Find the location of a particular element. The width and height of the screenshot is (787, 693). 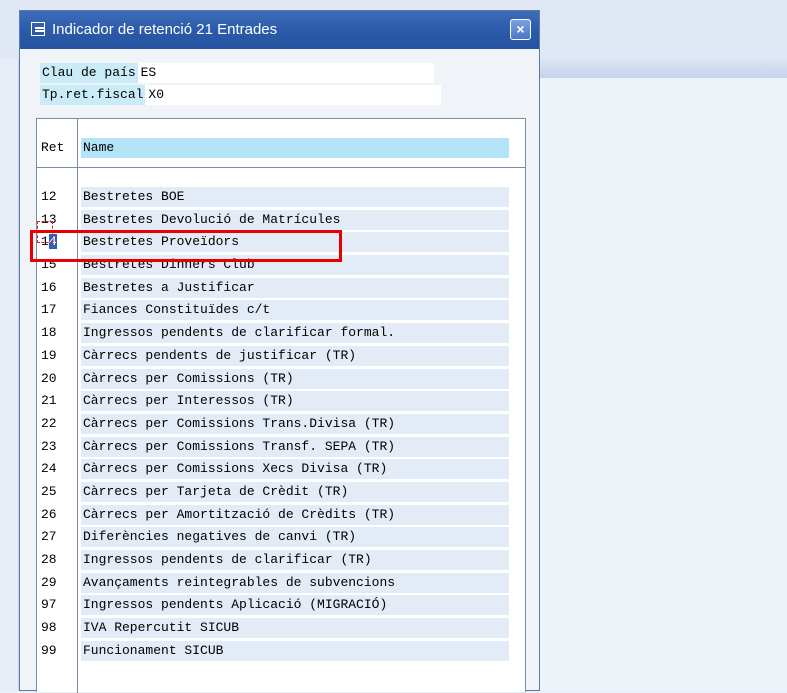

table-row: 28 Ingressos pendents de clarificar (TR) is located at coordinates (281, 560).